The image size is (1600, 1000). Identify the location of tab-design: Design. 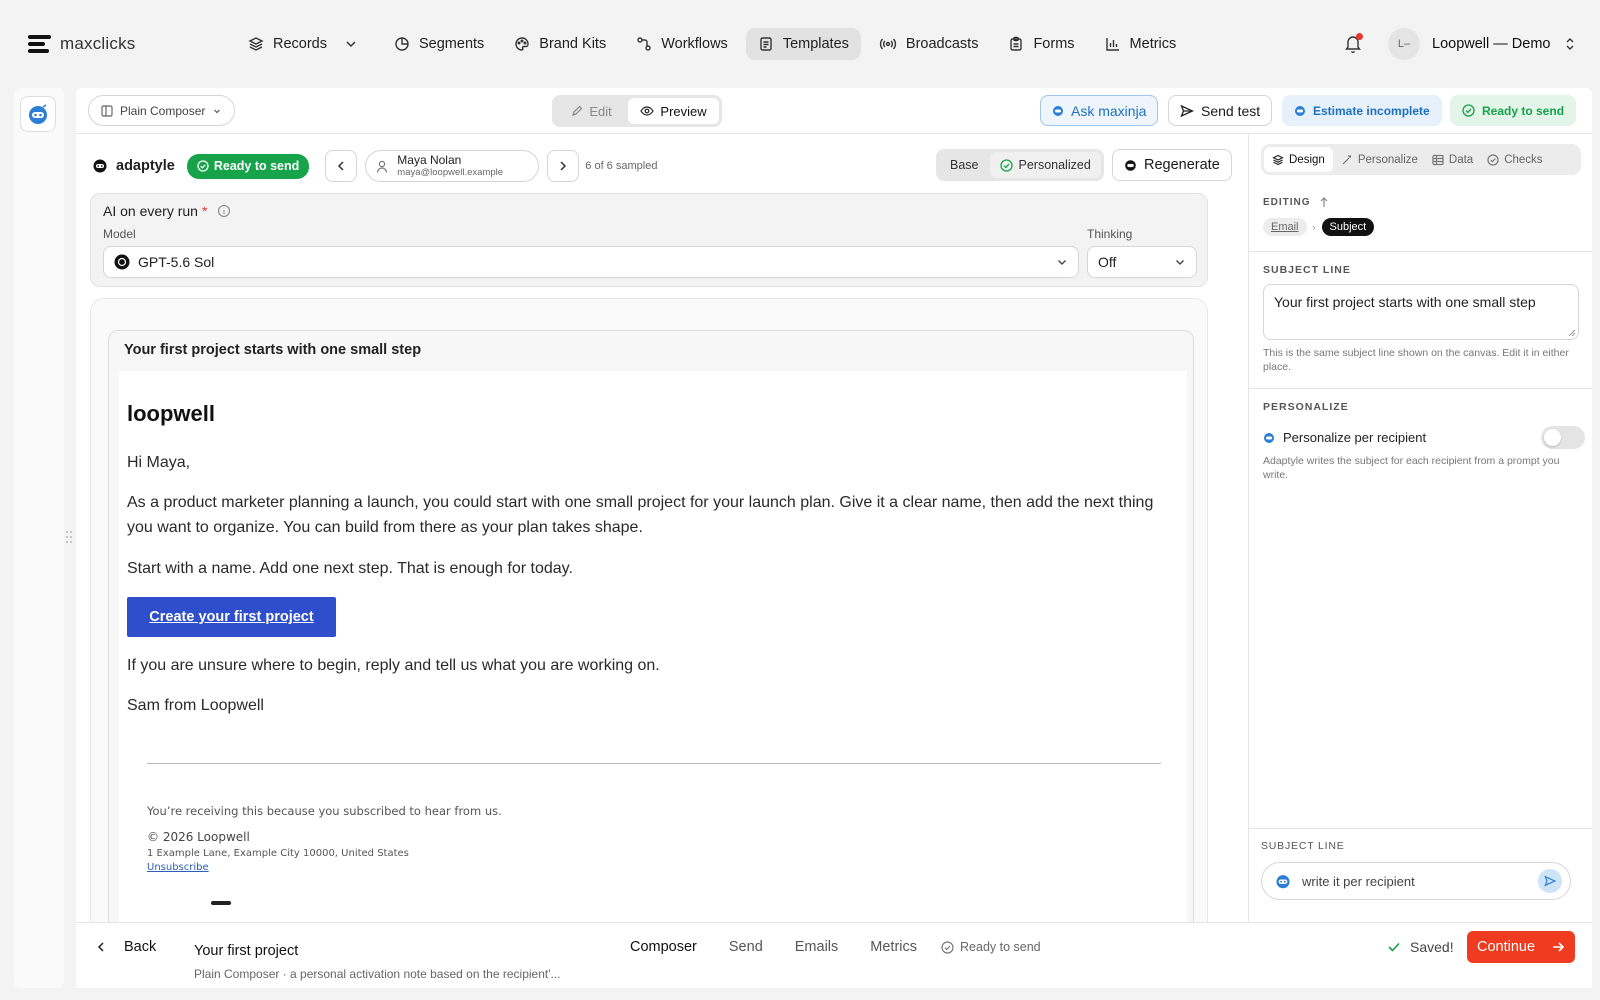
(1298, 159).